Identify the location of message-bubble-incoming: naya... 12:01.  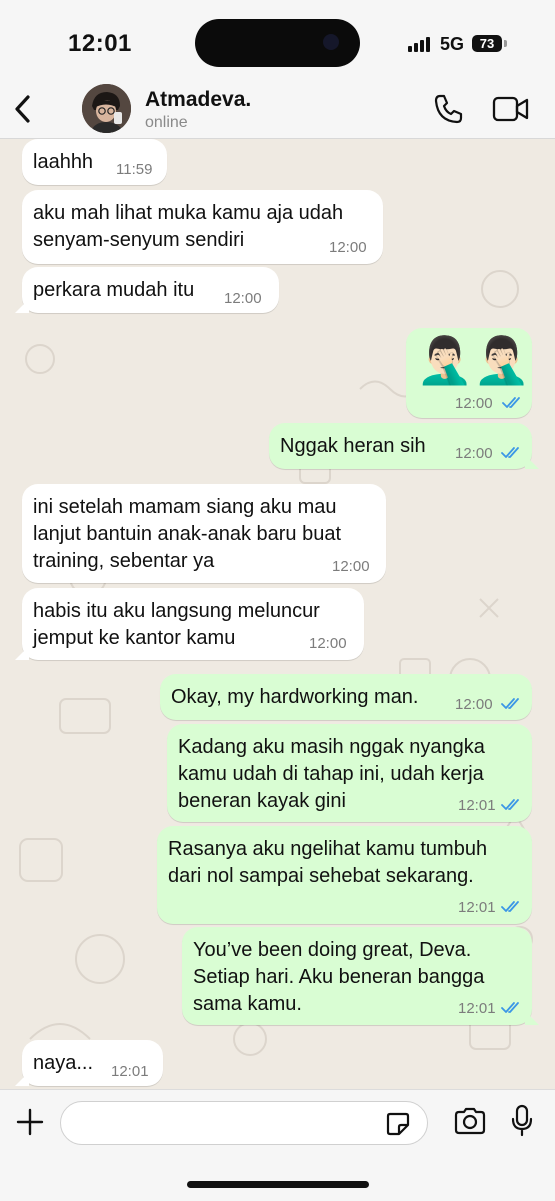
(89, 1063).